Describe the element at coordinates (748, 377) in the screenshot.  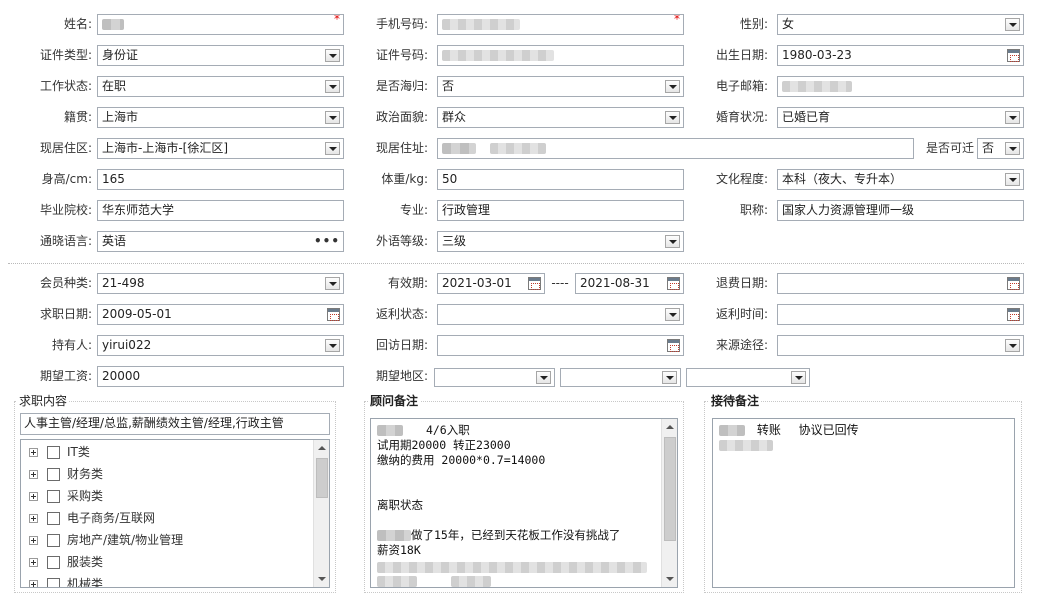
I see `region-district-select` at that location.